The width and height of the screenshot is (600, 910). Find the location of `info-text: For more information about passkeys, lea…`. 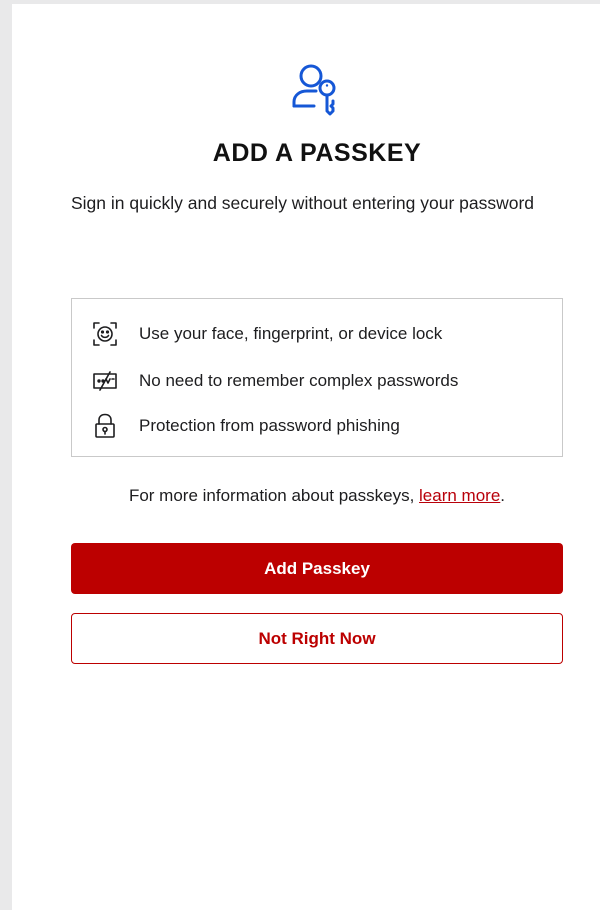

info-text: For more information about passkeys, lea… is located at coordinates (317, 496).